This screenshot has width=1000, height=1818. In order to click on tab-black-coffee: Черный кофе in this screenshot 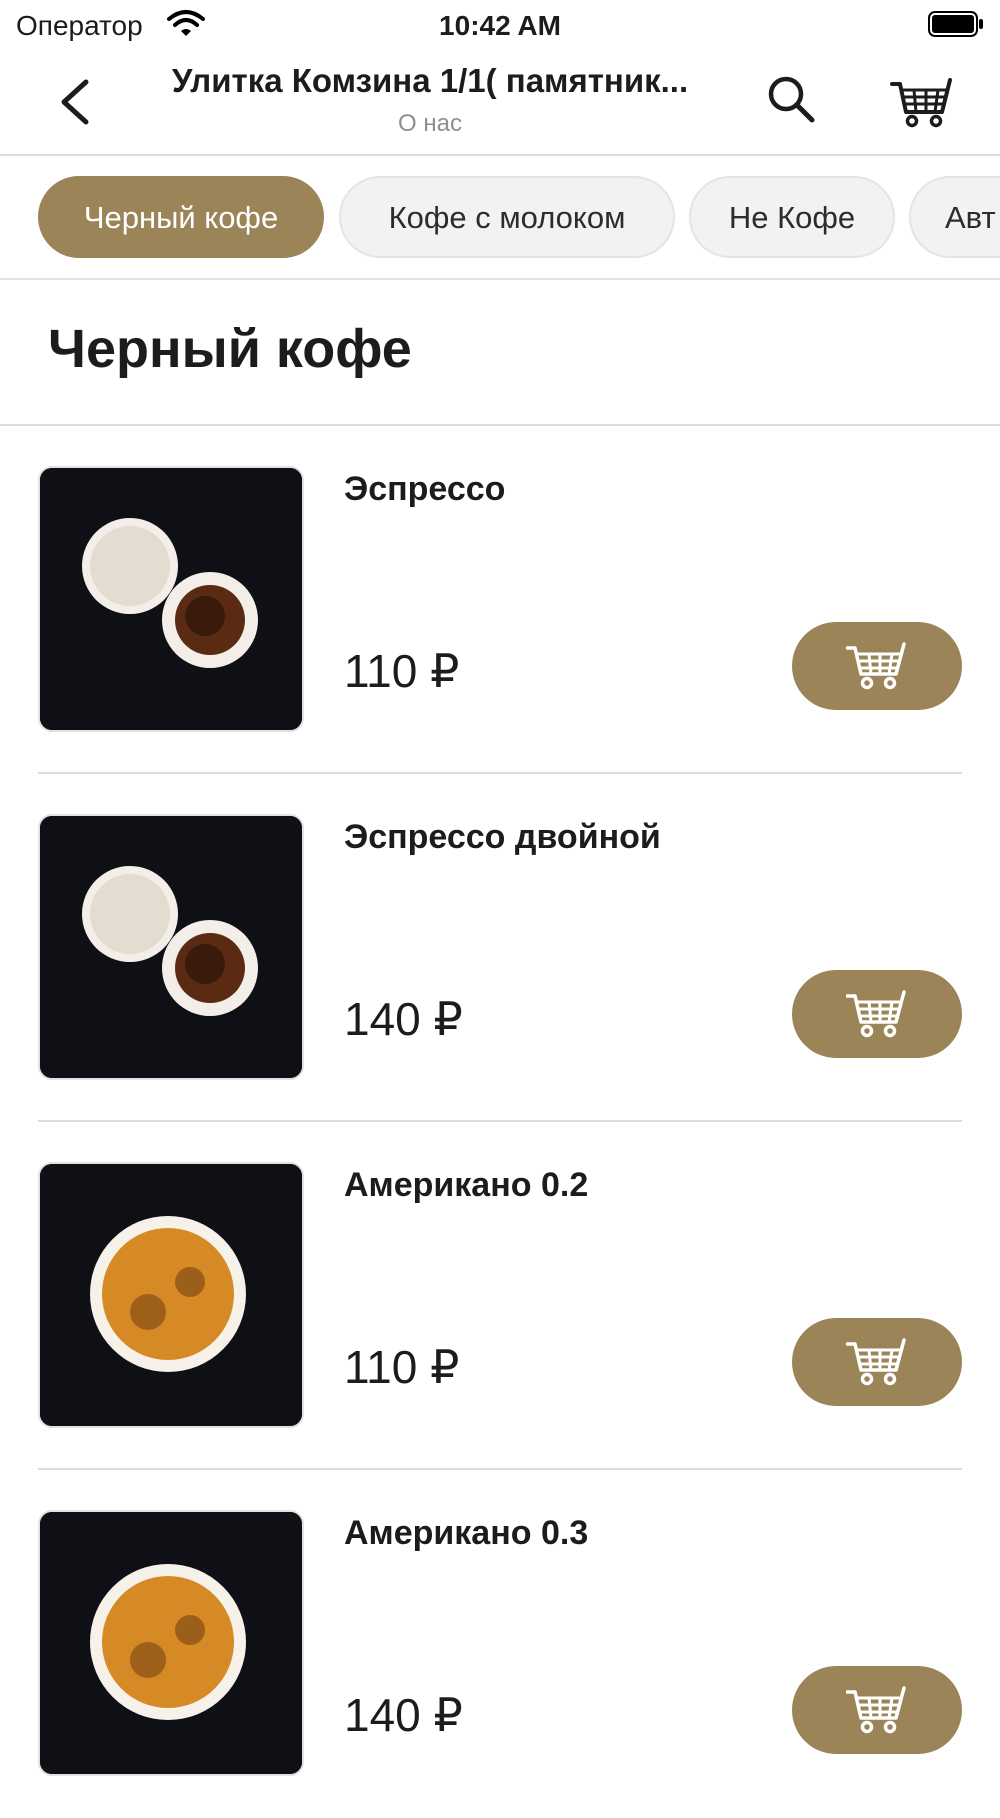, I will do `click(181, 217)`.